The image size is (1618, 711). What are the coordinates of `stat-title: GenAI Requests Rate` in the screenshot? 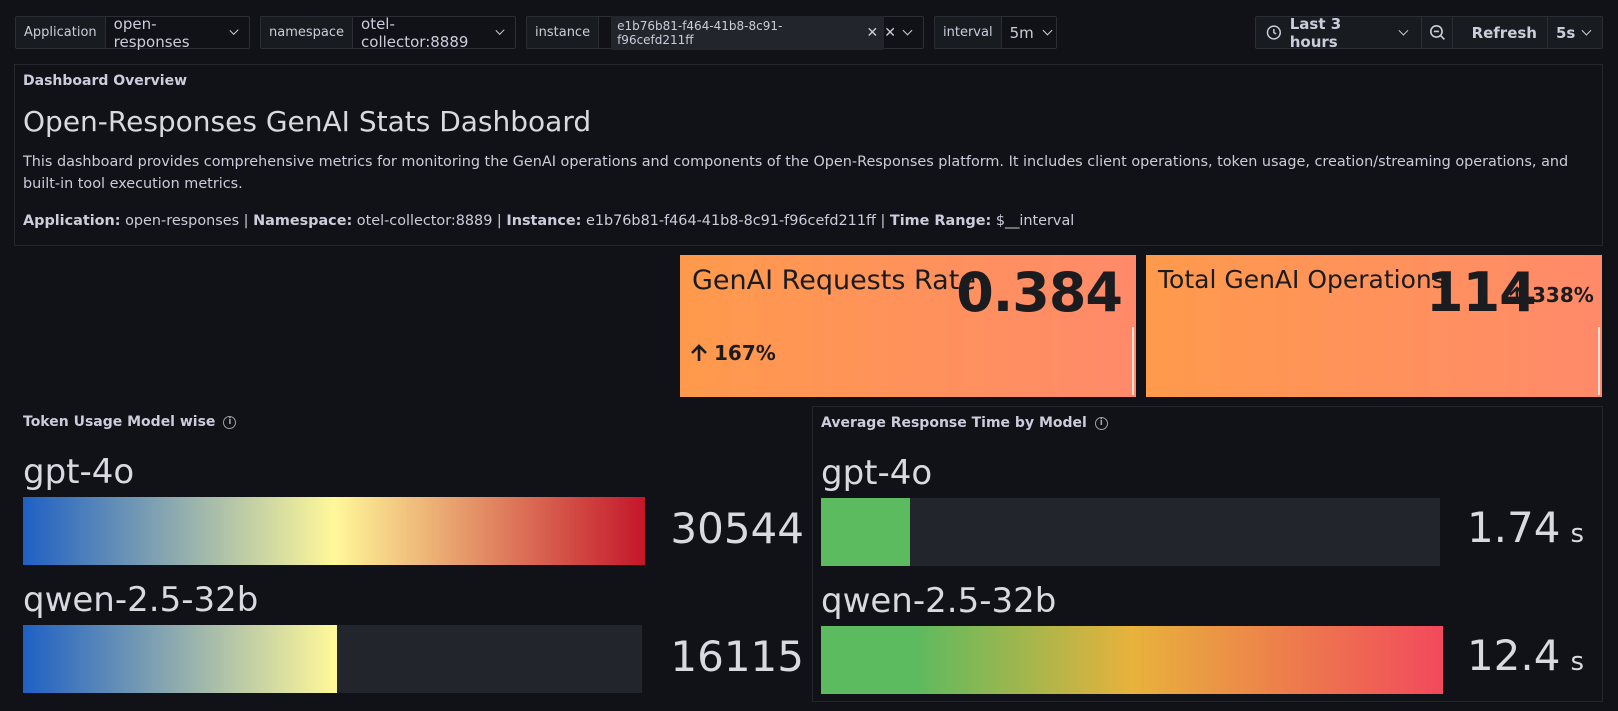 It's located at (834, 280).